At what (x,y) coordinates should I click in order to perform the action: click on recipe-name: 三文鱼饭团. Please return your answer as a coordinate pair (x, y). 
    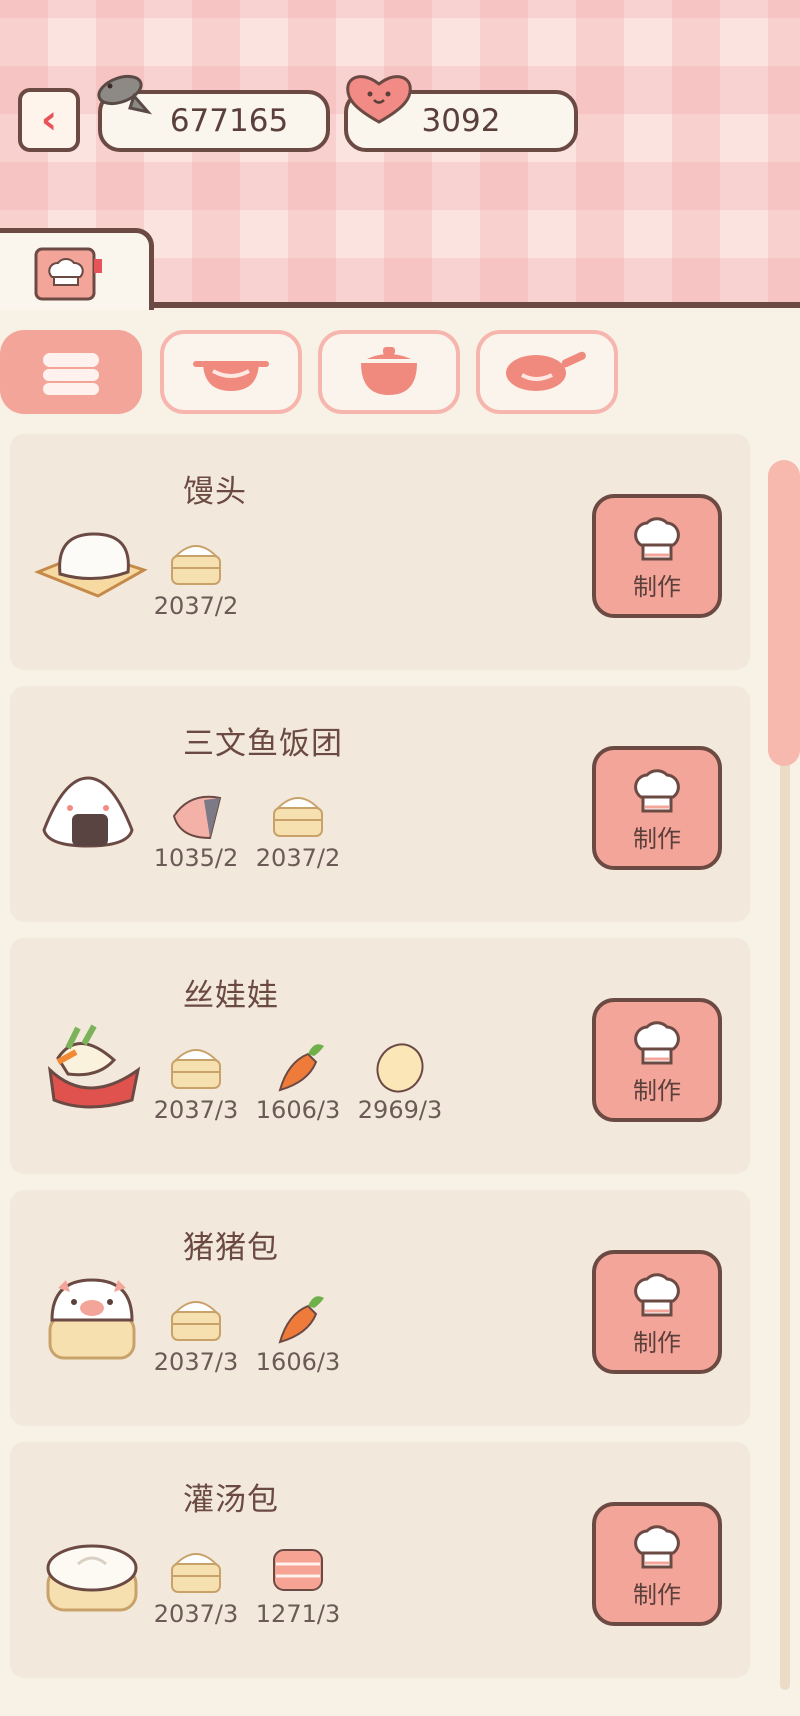
    Looking at the image, I should click on (263, 744).